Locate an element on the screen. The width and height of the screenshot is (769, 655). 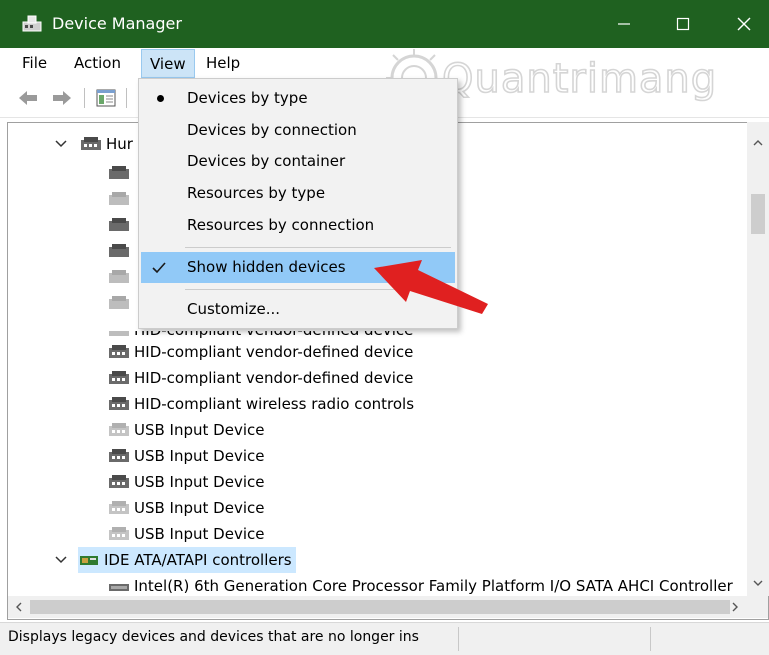
forward-arrow-icon is located at coordinates (62, 98).